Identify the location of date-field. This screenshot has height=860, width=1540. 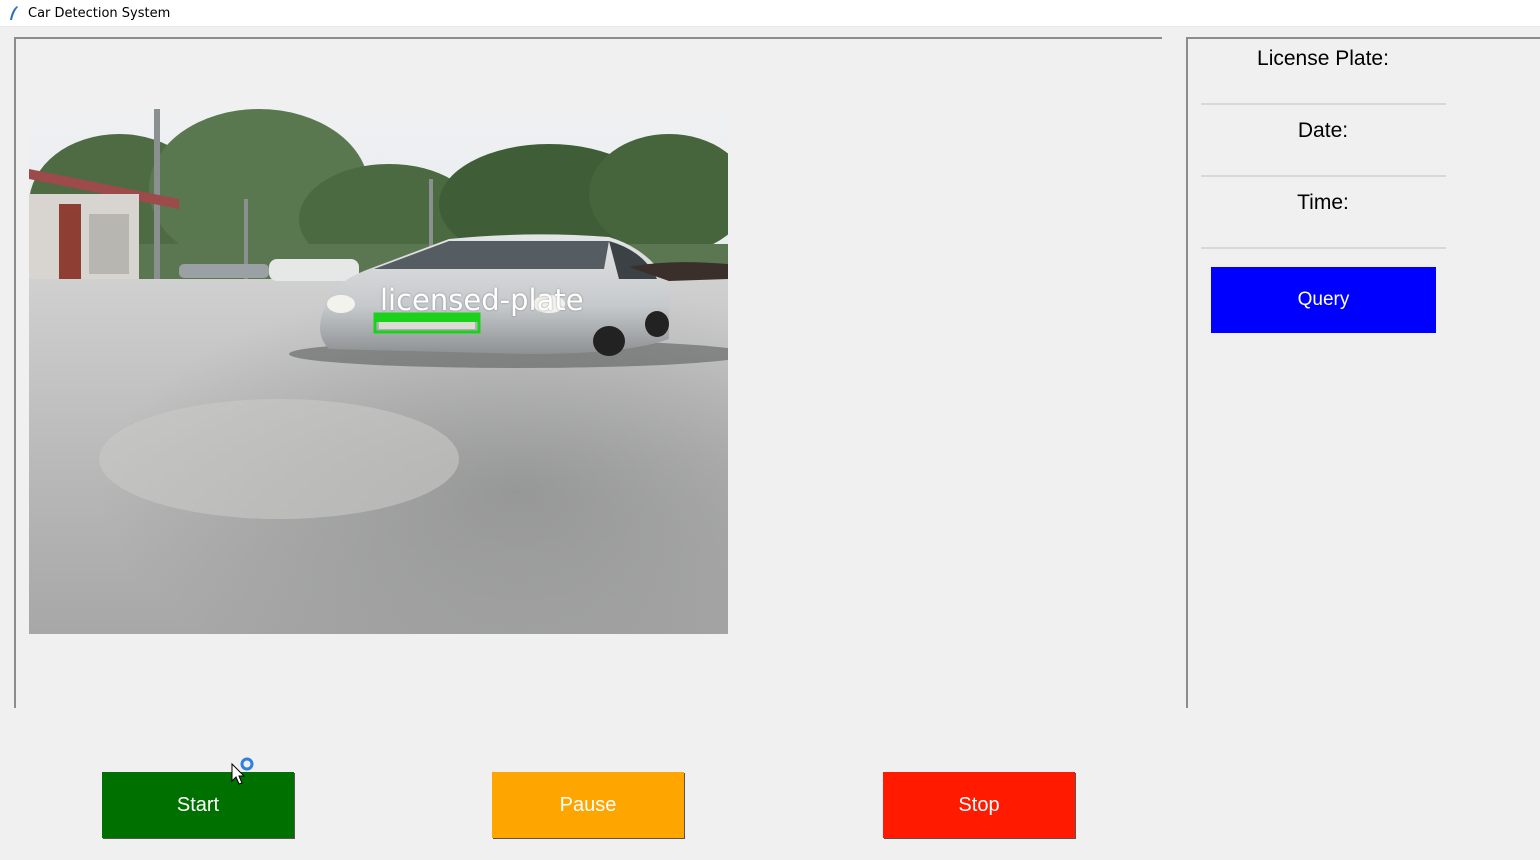
(1323, 164).